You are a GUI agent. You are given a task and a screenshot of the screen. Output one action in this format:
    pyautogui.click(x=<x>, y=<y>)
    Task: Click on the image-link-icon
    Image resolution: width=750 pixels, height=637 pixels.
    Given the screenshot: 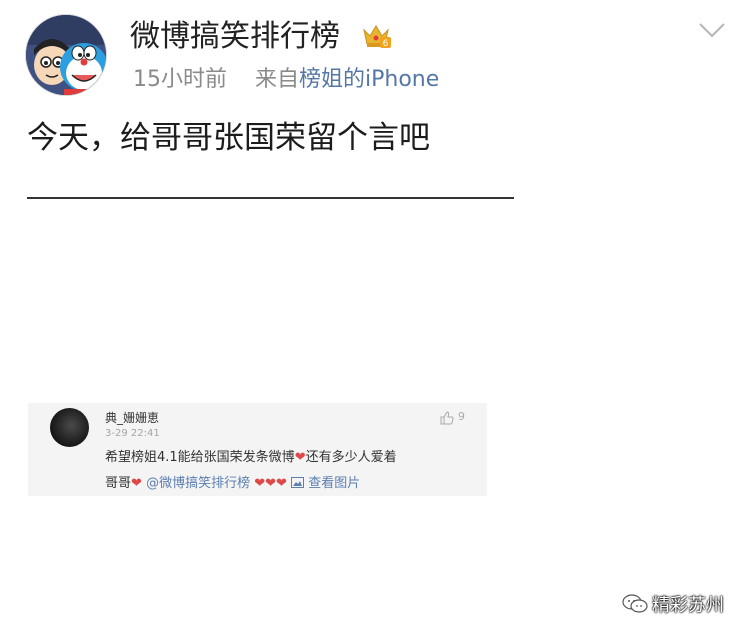 What is the action you would take?
    pyautogui.click(x=299, y=483)
    